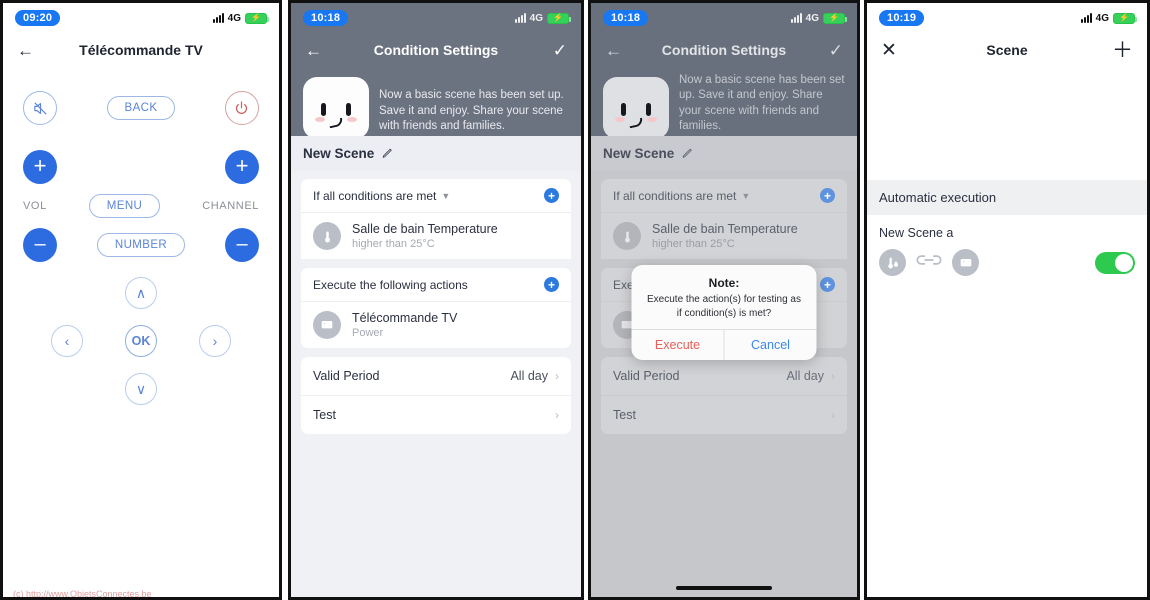 The image size is (1150, 600). Describe the element at coordinates (1007, 262) in the screenshot. I see `scene-item-icons` at that location.